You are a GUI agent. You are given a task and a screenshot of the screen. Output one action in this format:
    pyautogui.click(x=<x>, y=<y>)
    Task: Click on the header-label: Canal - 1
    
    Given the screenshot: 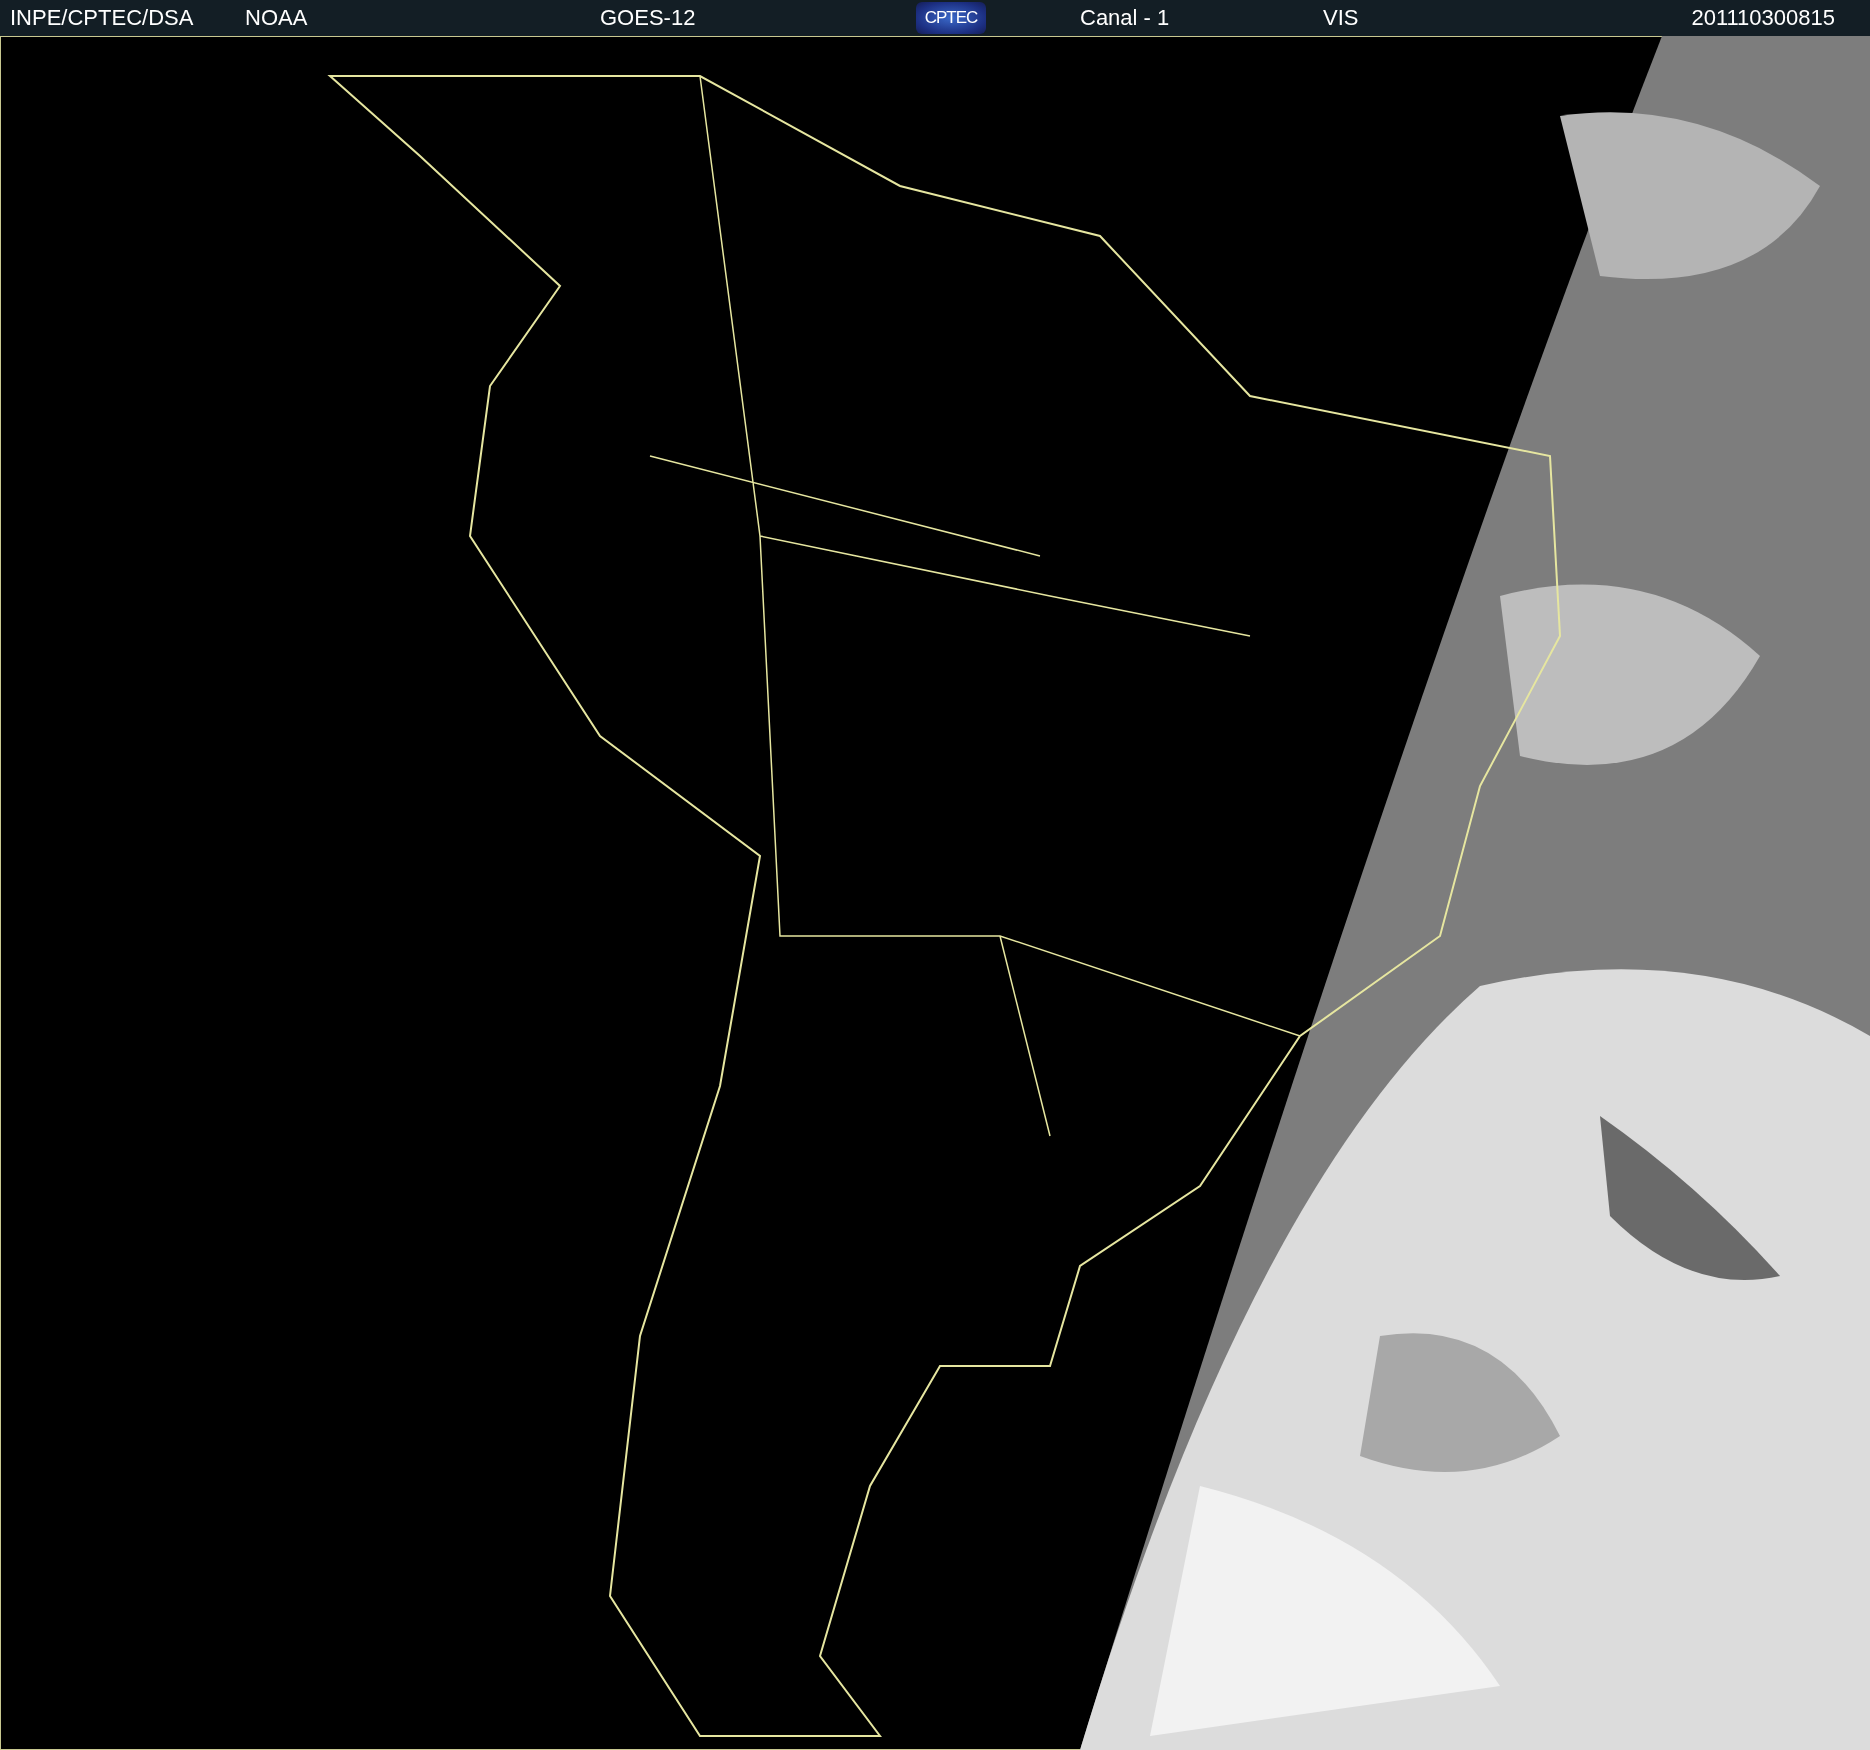 What is the action you would take?
    pyautogui.click(x=1125, y=18)
    